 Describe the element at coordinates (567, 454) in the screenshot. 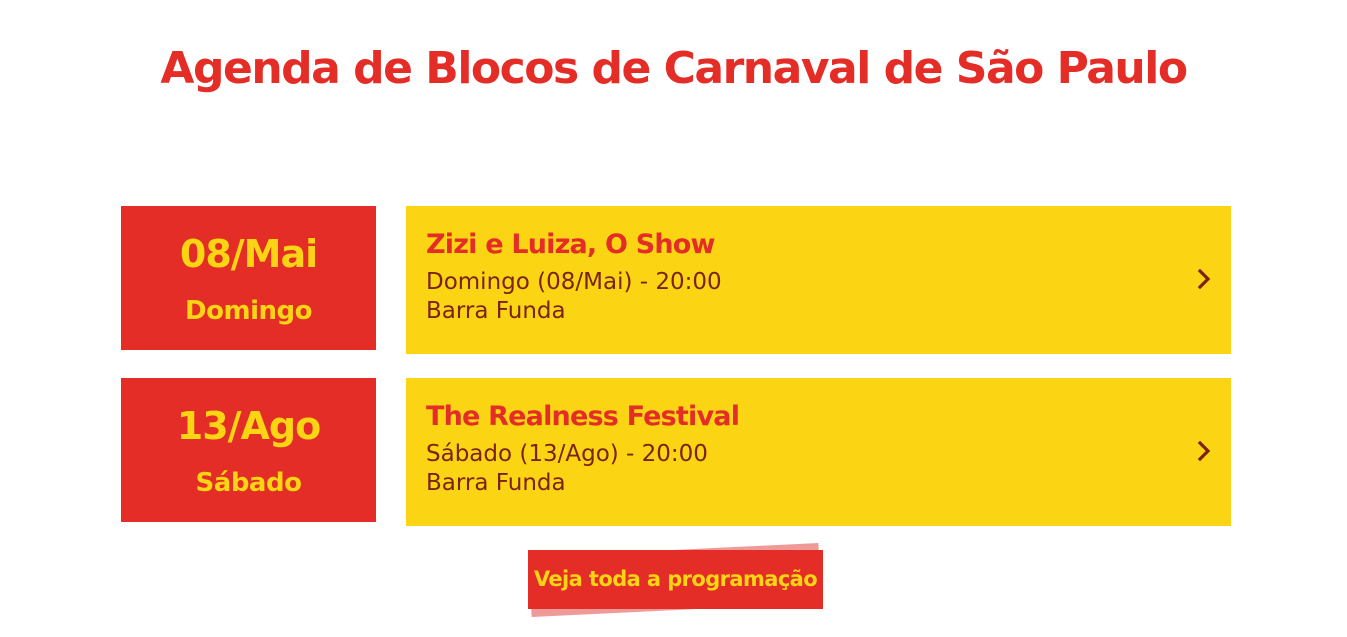

I see `event-datetime: Sábado (13/Ago) - 20:00` at that location.